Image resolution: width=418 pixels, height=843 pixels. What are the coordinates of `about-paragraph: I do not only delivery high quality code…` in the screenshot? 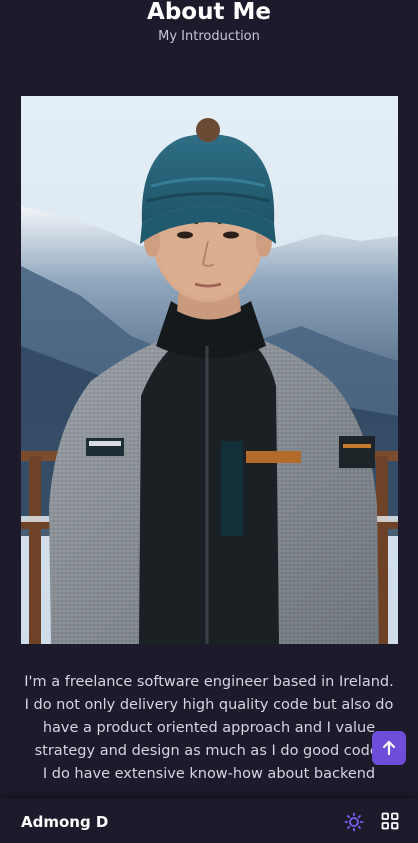 It's located at (209, 728).